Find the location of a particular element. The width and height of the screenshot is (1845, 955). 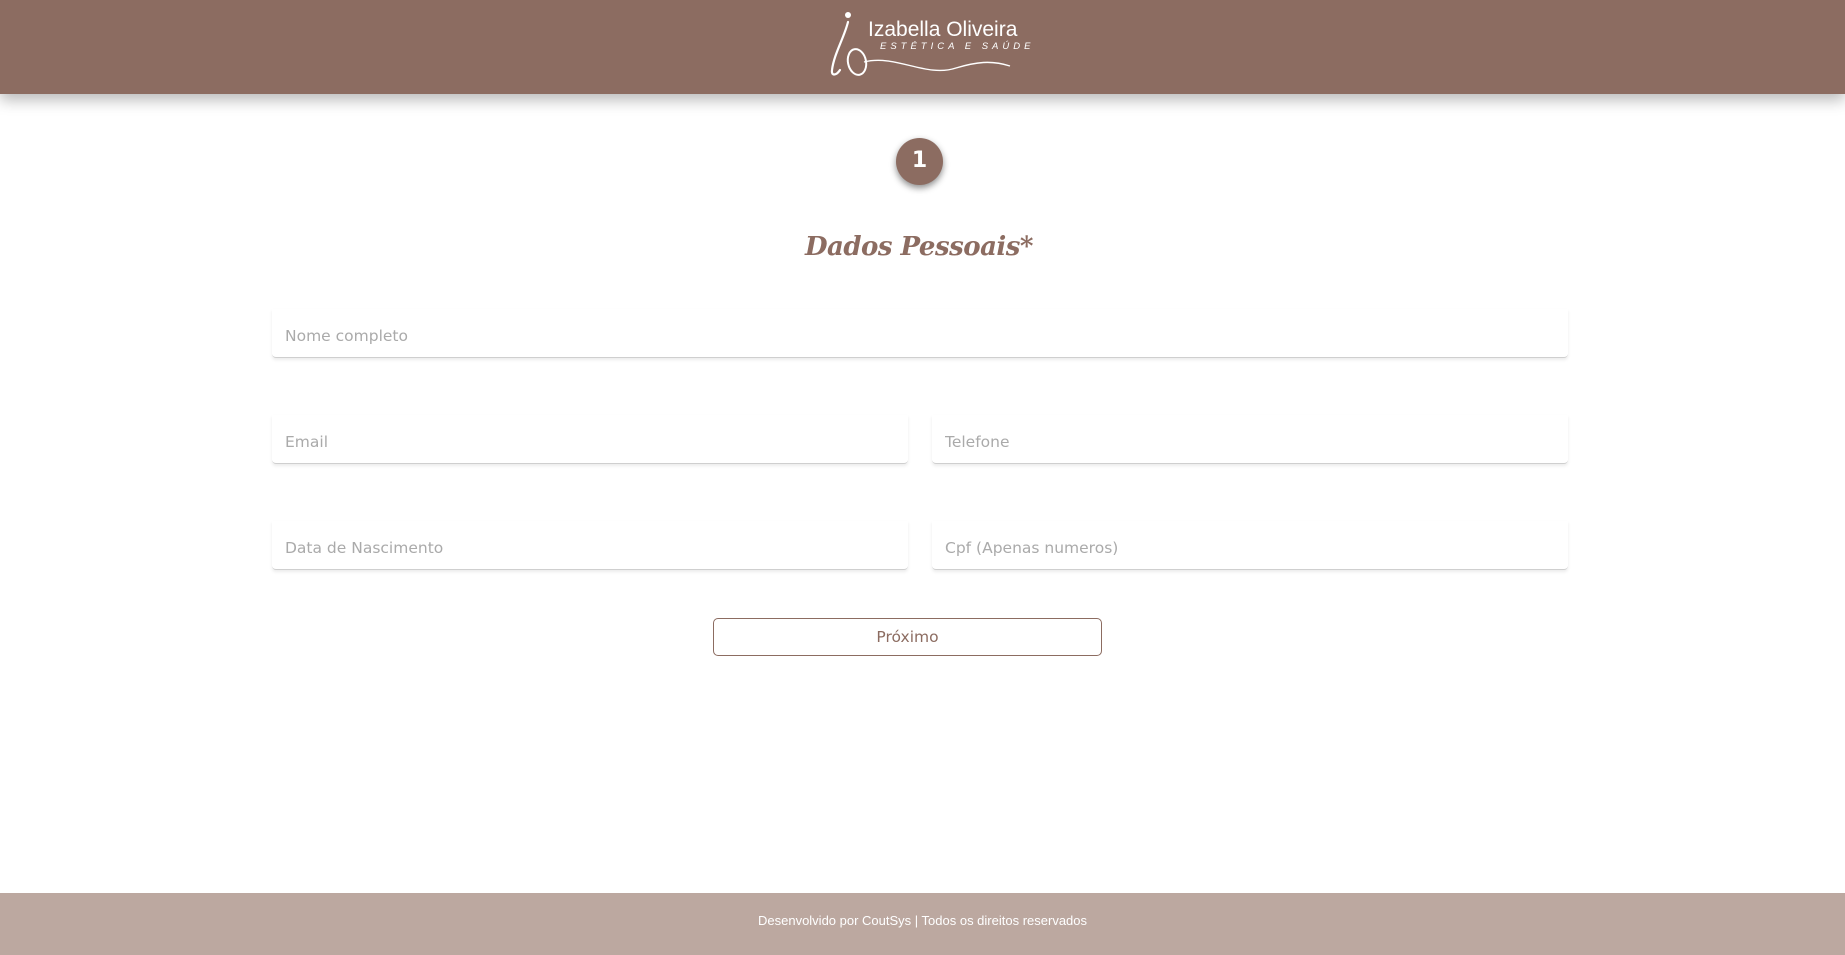

birth-date-field-wrapper is located at coordinates (590, 545).